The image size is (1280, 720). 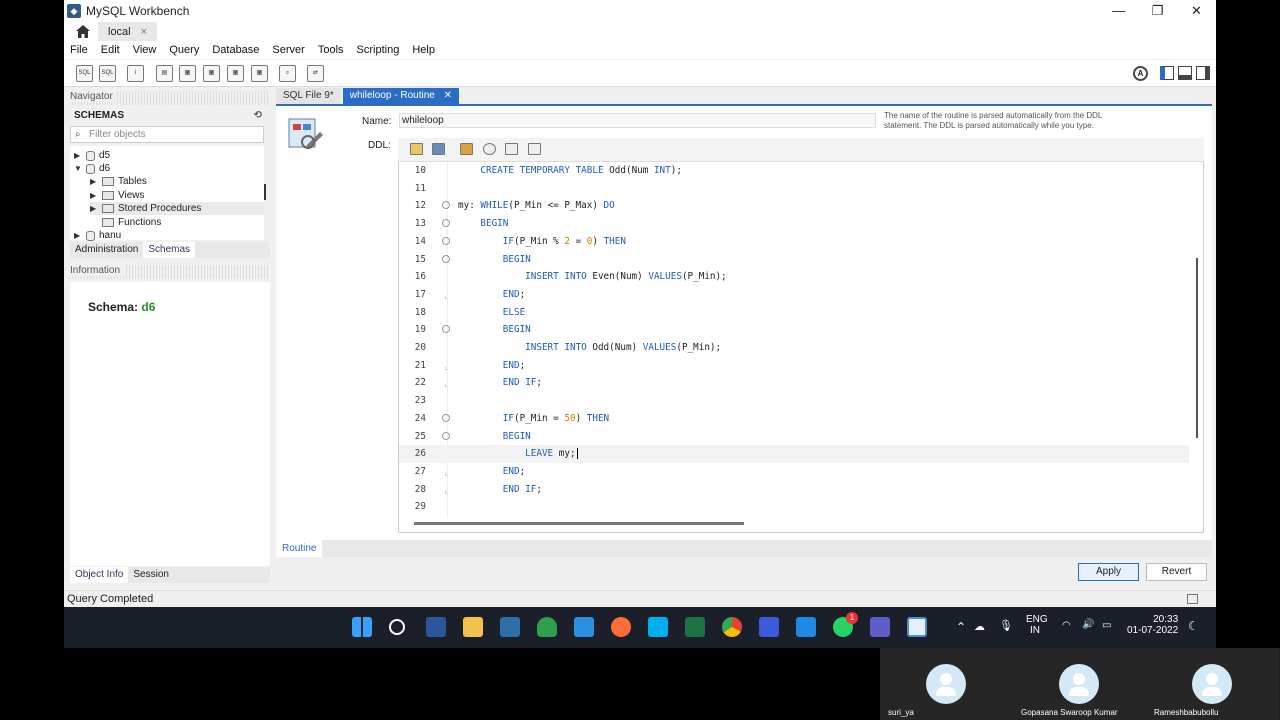 I want to click on code-line: 22 ˪ END IF;, so click(x=794, y=383).